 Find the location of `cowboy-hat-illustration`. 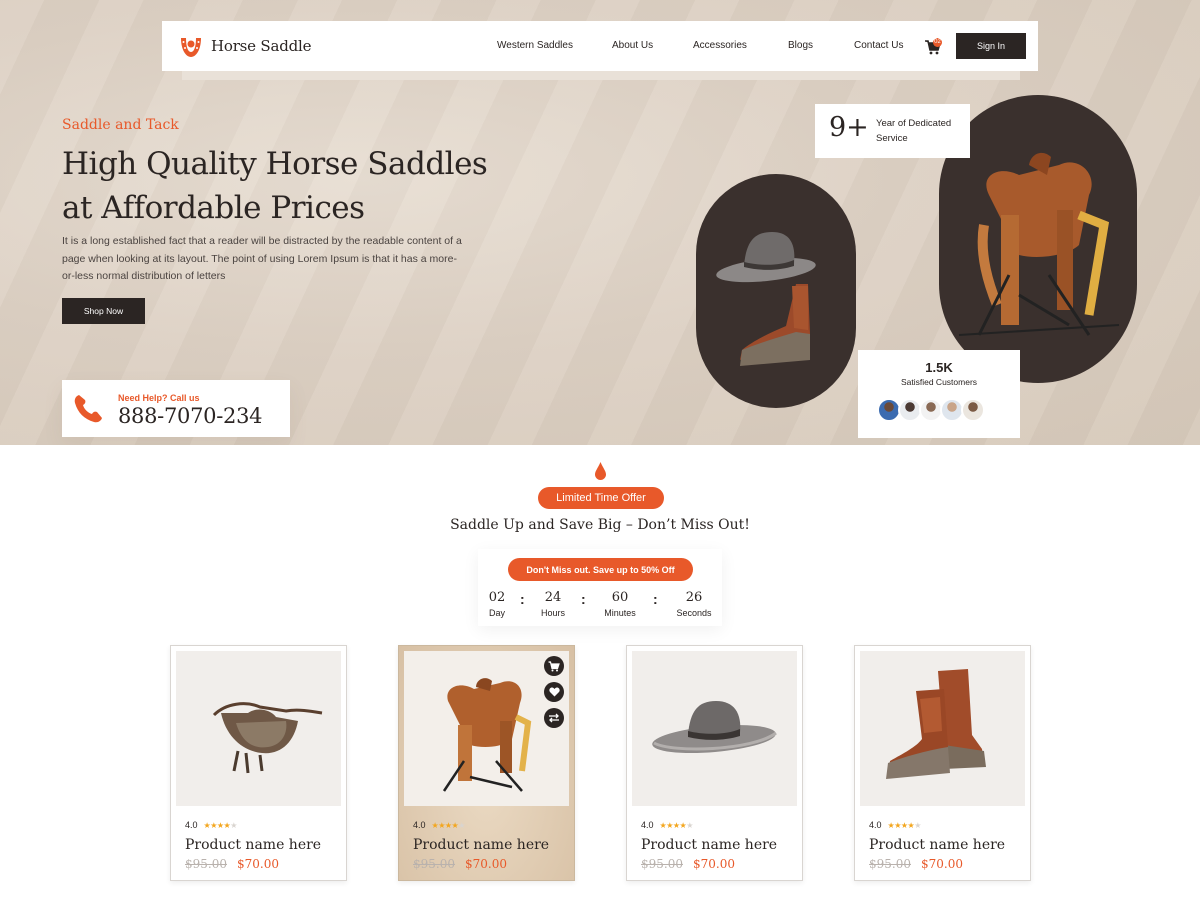

cowboy-hat-illustration is located at coordinates (714, 727).